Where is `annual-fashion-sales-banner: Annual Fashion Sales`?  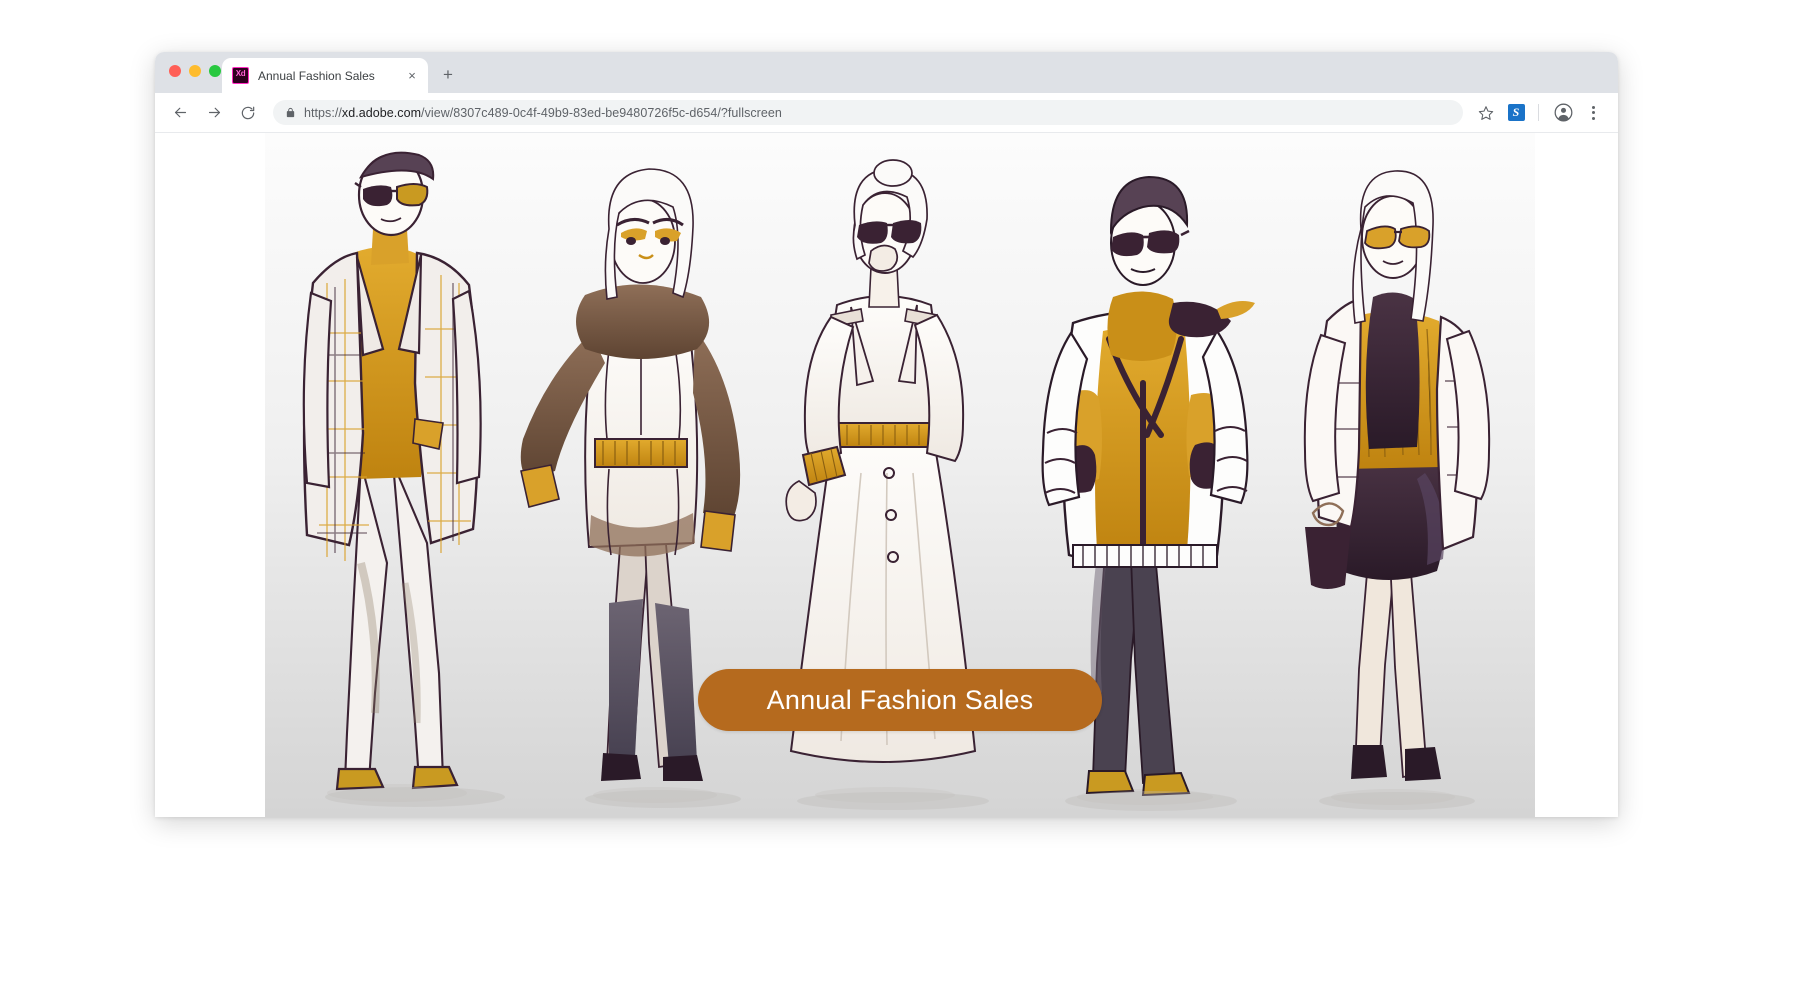
annual-fashion-sales-banner: Annual Fashion Sales is located at coordinates (900, 700).